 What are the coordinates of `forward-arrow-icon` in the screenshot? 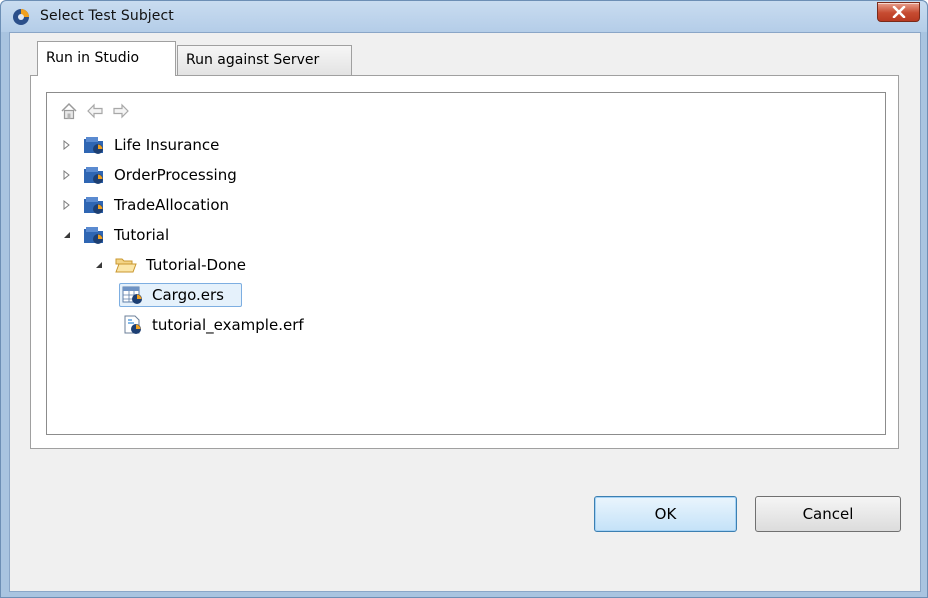 It's located at (121, 111).